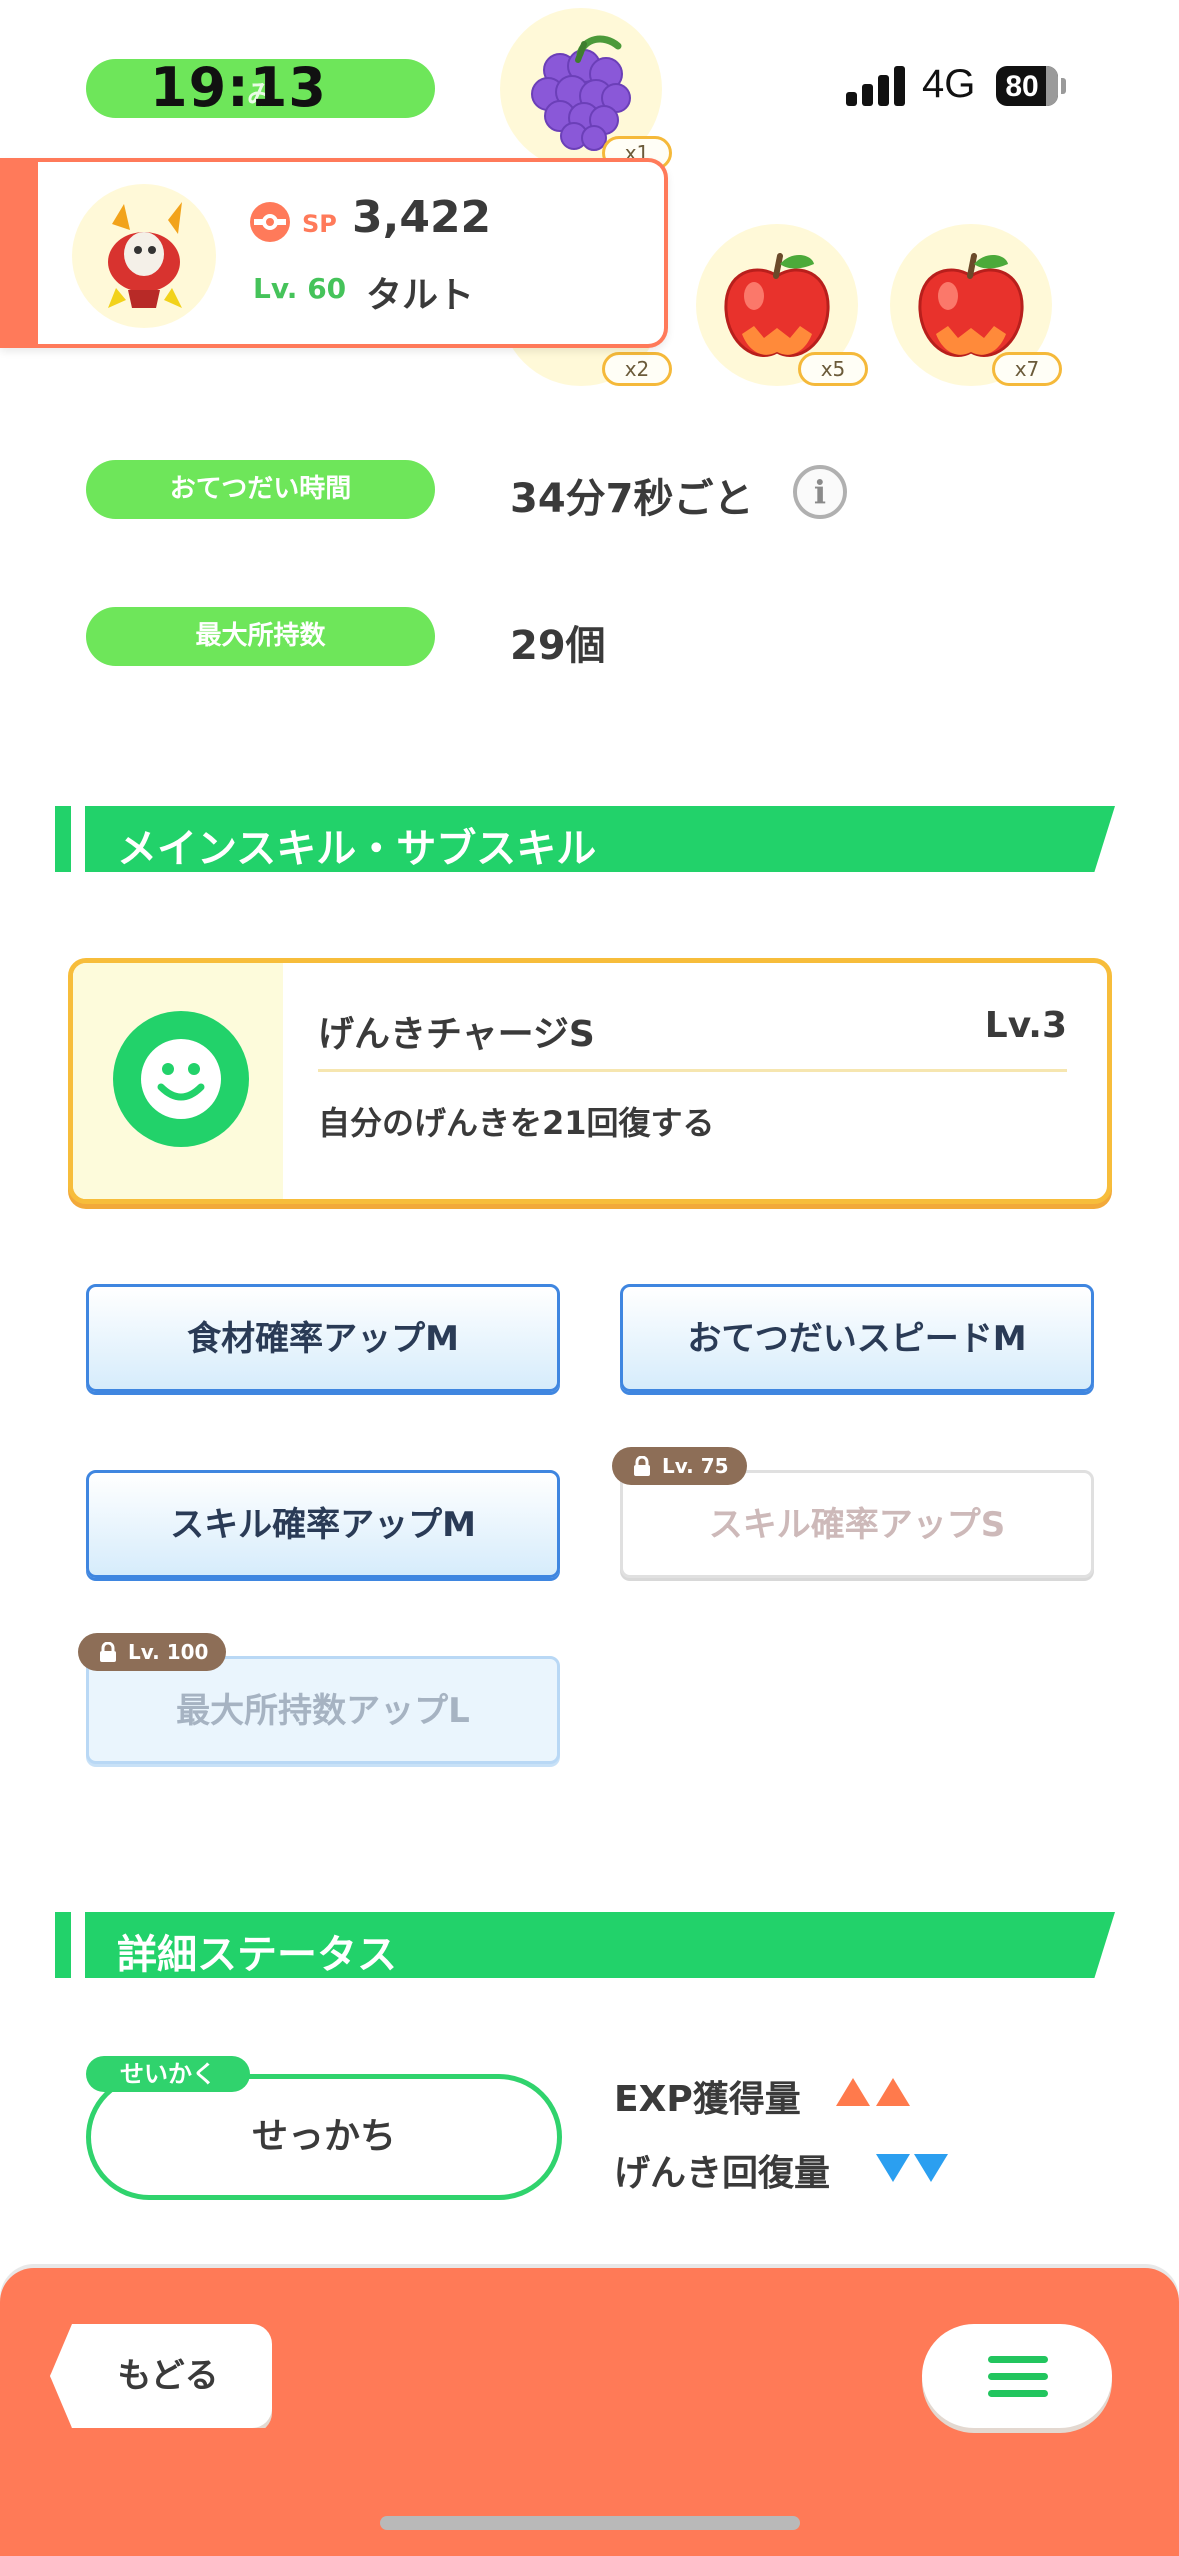 The image size is (1179, 2556). Describe the element at coordinates (181, 1079) in the screenshot. I see `smile-icon` at that location.